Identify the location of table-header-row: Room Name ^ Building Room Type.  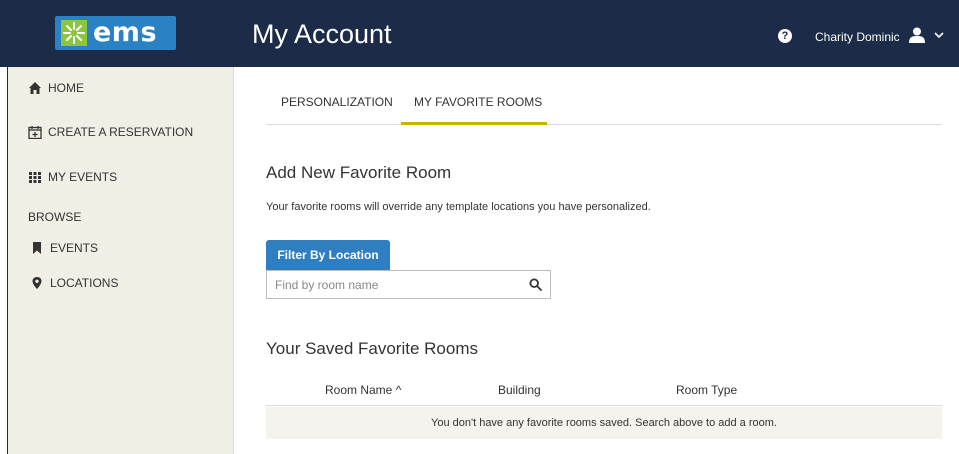
(604, 390).